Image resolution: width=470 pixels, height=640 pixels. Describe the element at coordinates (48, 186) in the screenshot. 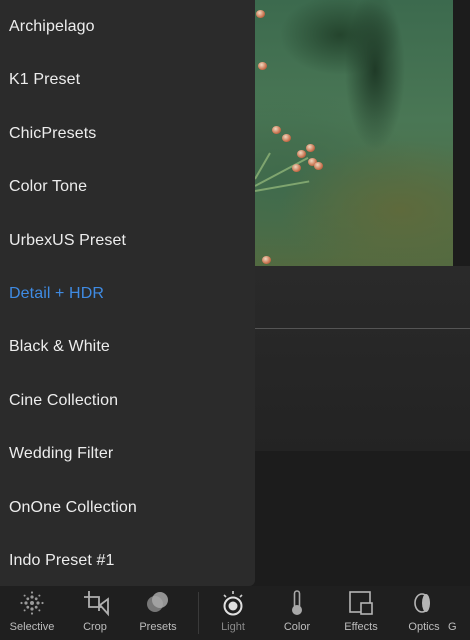

I see `preset-label: Color Tone` at that location.